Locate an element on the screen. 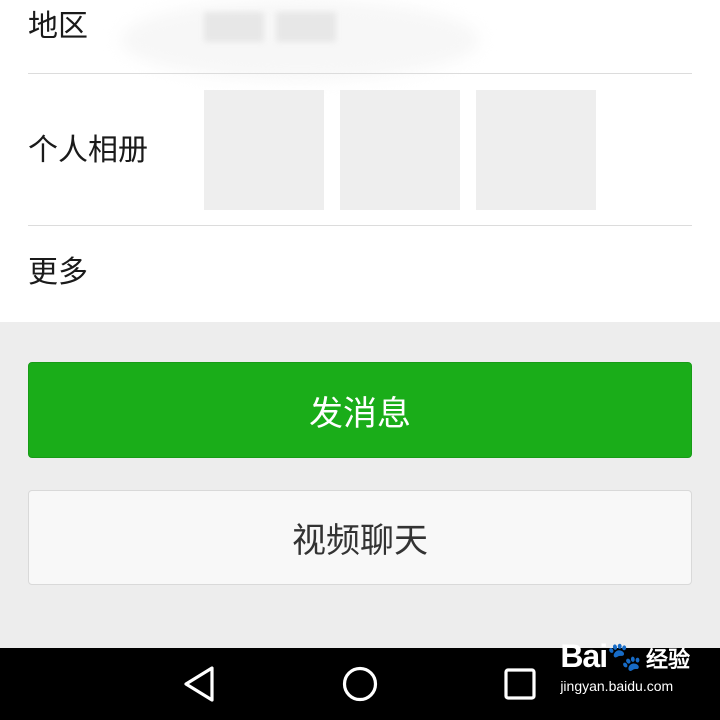  recents-square-icon is located at coordinates (520, 684).